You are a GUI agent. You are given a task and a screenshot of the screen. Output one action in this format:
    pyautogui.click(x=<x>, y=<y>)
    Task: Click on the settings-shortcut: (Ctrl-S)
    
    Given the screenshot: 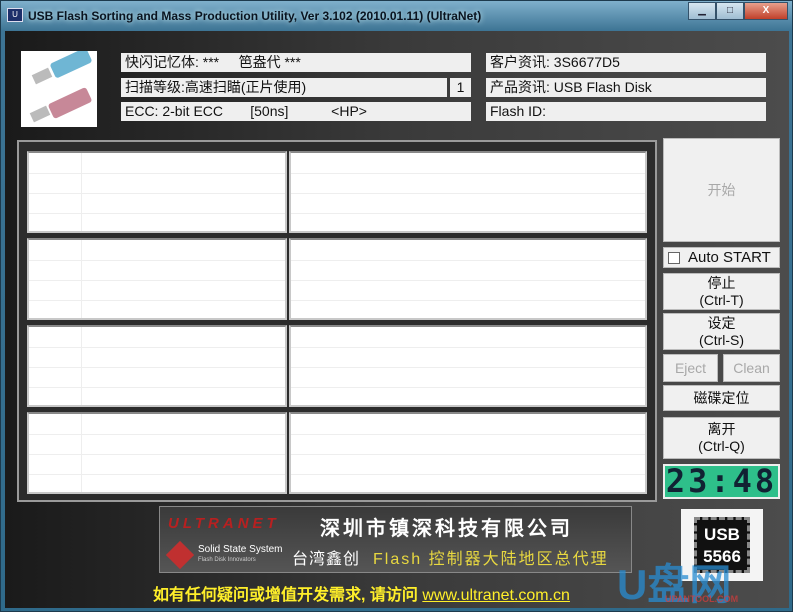 What is the action you would take?
    pyautogui.click(x=721, y=339)
    